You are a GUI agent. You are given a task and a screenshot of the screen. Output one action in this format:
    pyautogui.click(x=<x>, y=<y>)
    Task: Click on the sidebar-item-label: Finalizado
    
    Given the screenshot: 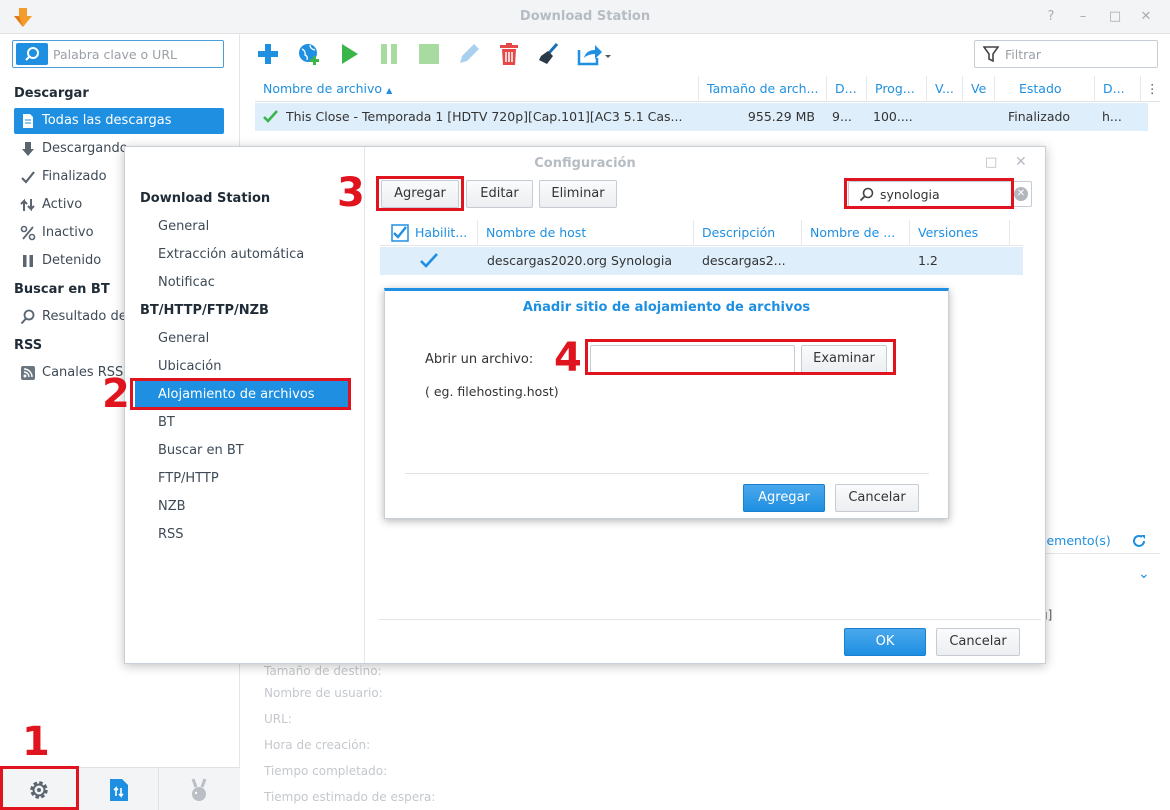 What is the action you would take?
    pyautogui.click(x=74, y=176)
    